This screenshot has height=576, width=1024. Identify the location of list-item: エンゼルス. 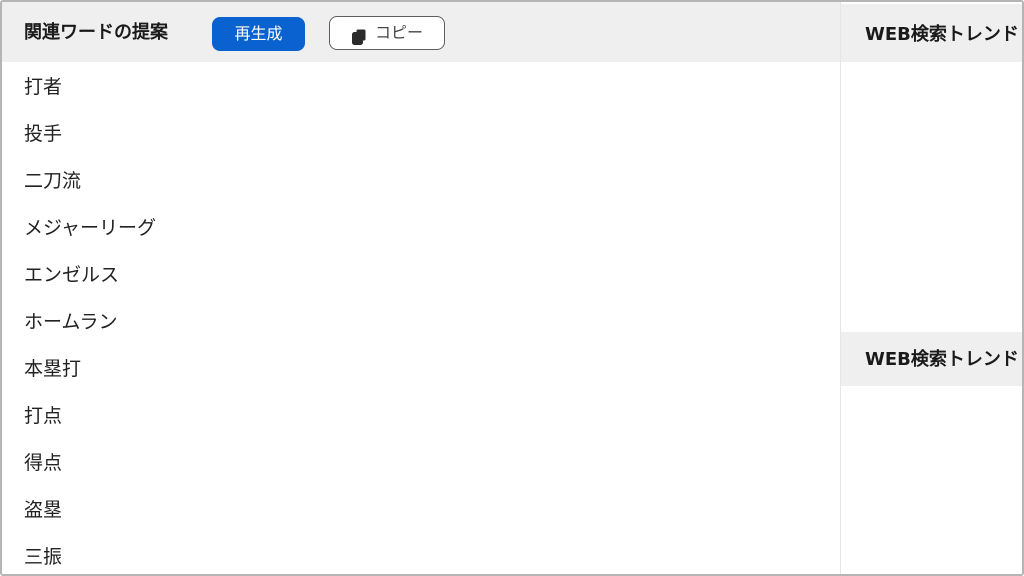
(72, 275).